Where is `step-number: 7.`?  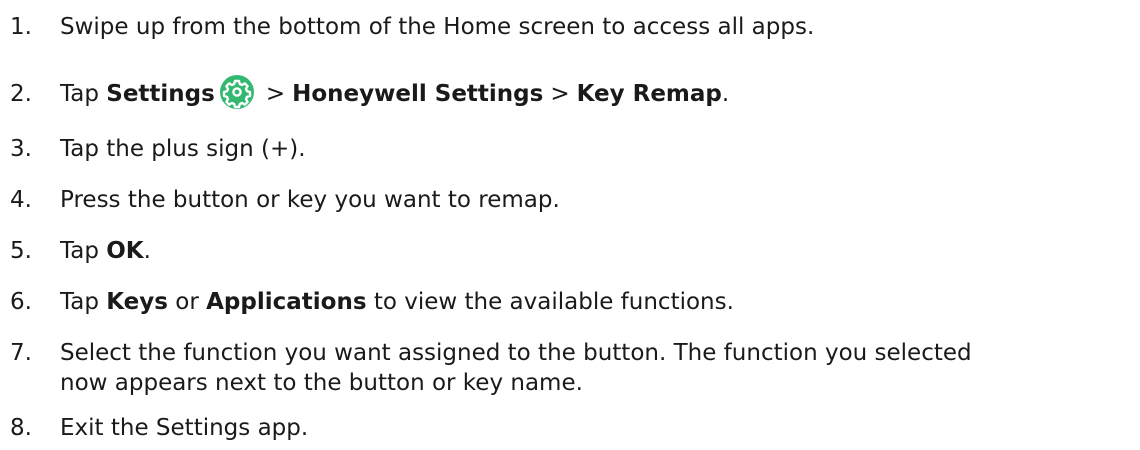 step-number: 7. is located at coordinates (21, 353).